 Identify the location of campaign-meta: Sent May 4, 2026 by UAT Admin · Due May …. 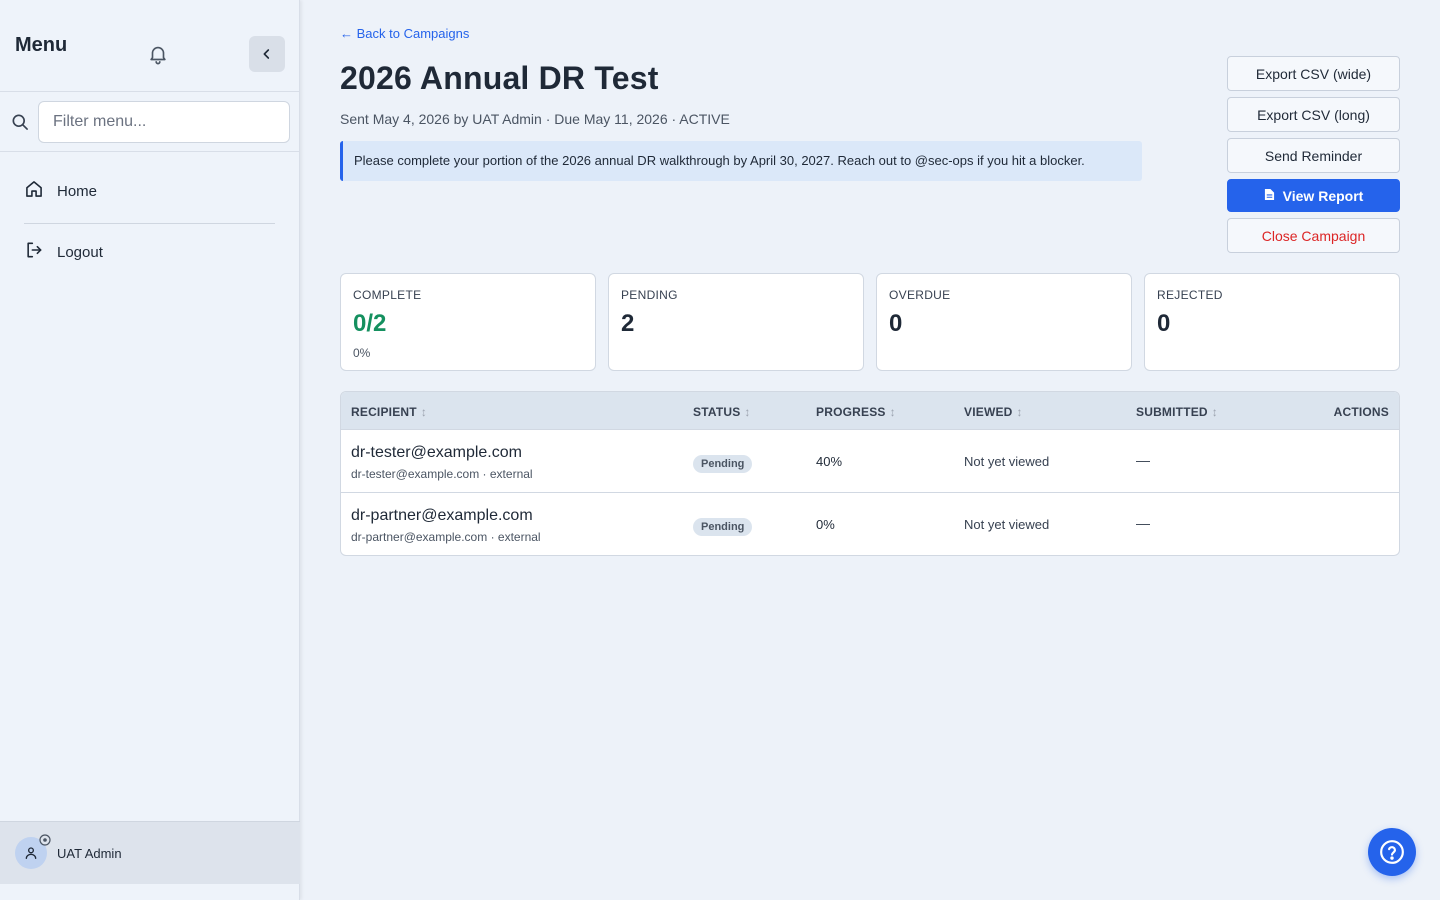
(535, 119).